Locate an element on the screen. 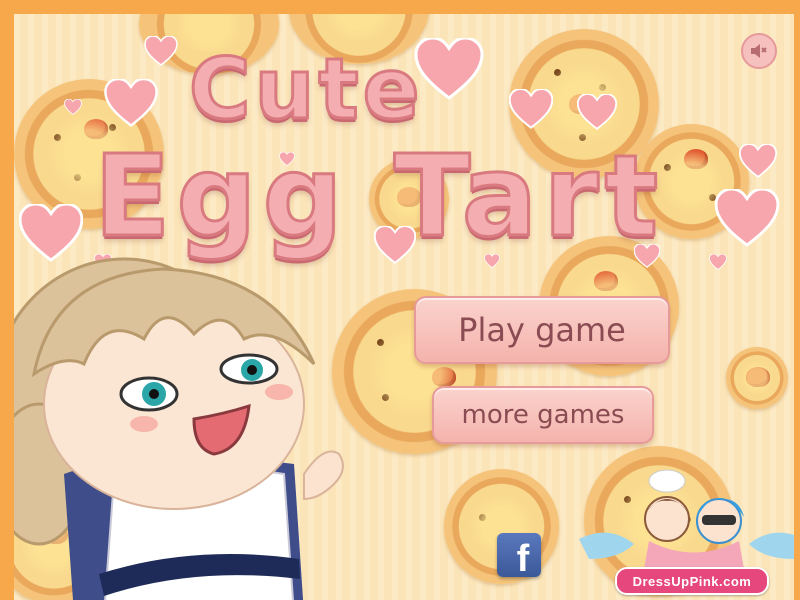 This screenshot has height=600, width=800. play-game-label: Play game is located at coordinates (542, 330).